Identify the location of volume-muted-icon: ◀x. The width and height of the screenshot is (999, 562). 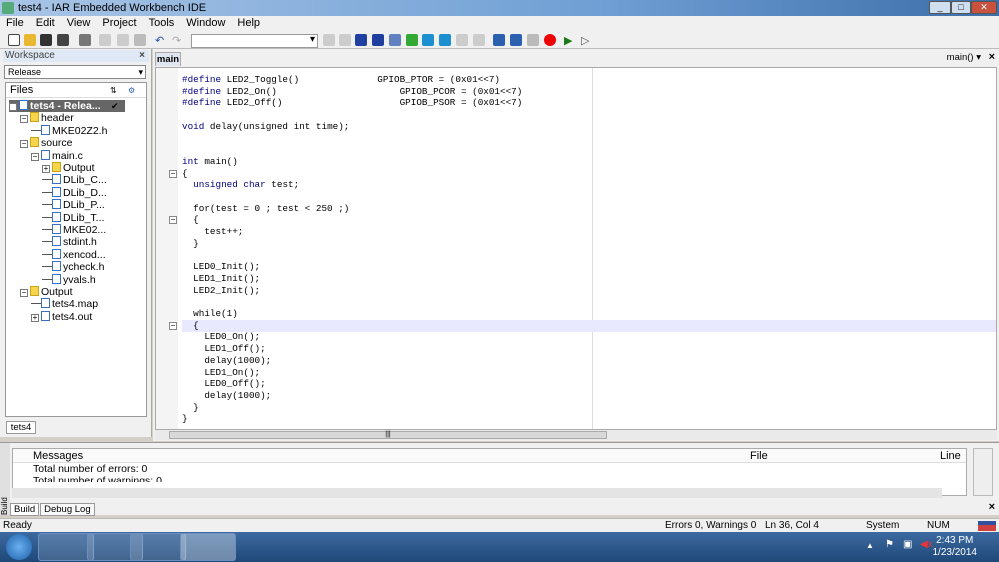
(926, 544).